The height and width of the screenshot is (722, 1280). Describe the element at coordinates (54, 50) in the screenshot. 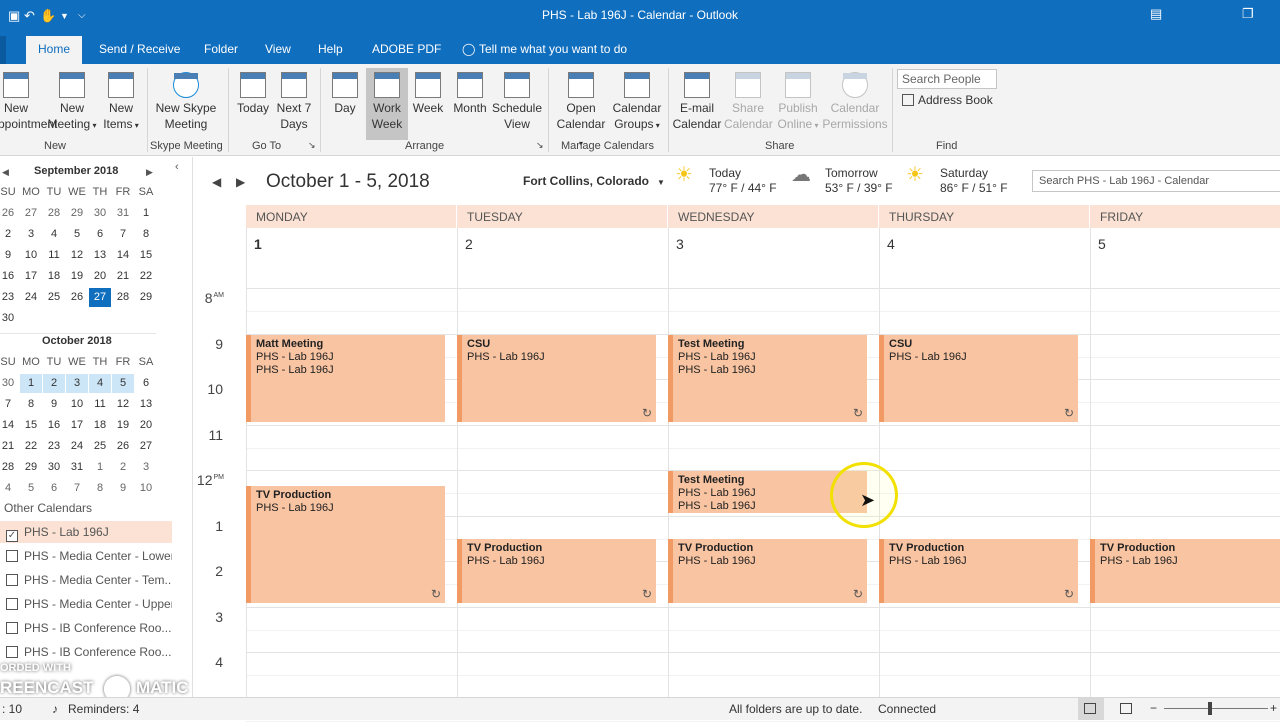

I see `tab-home: Home` at that location.